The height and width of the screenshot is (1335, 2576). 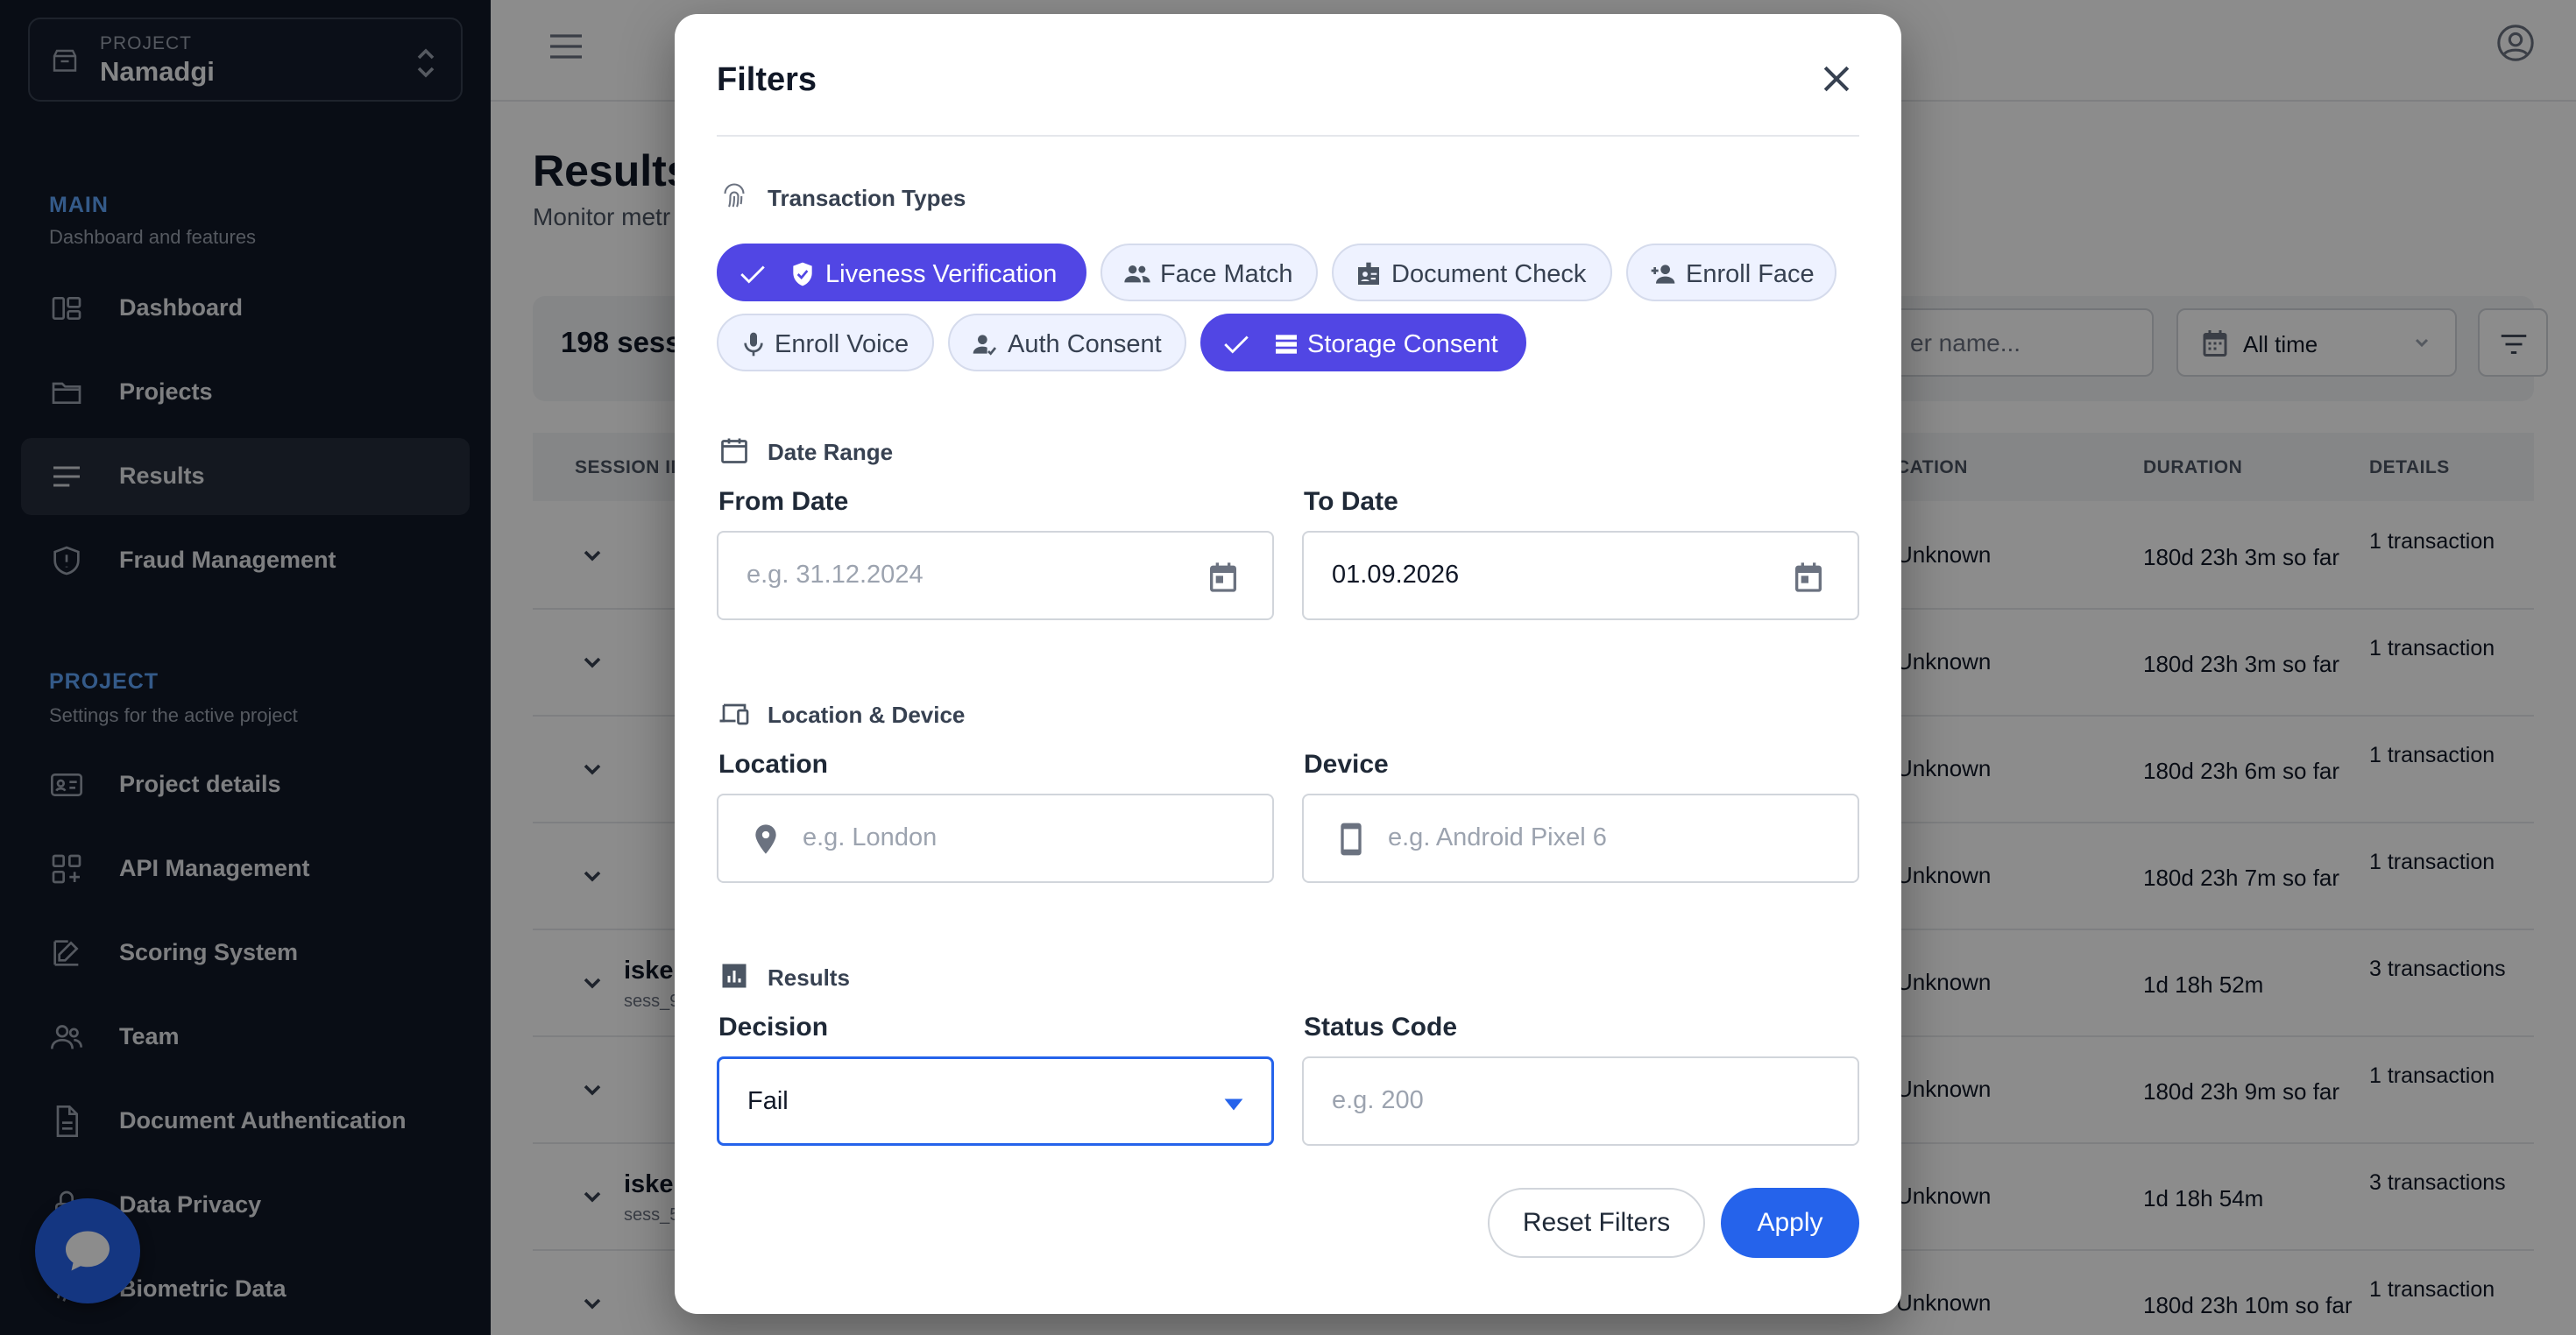 What do you see at coordinates (1381, 1027) in the screenshot?
I see `status-code-label: Status Code` at bounding box center [1381, 1027].